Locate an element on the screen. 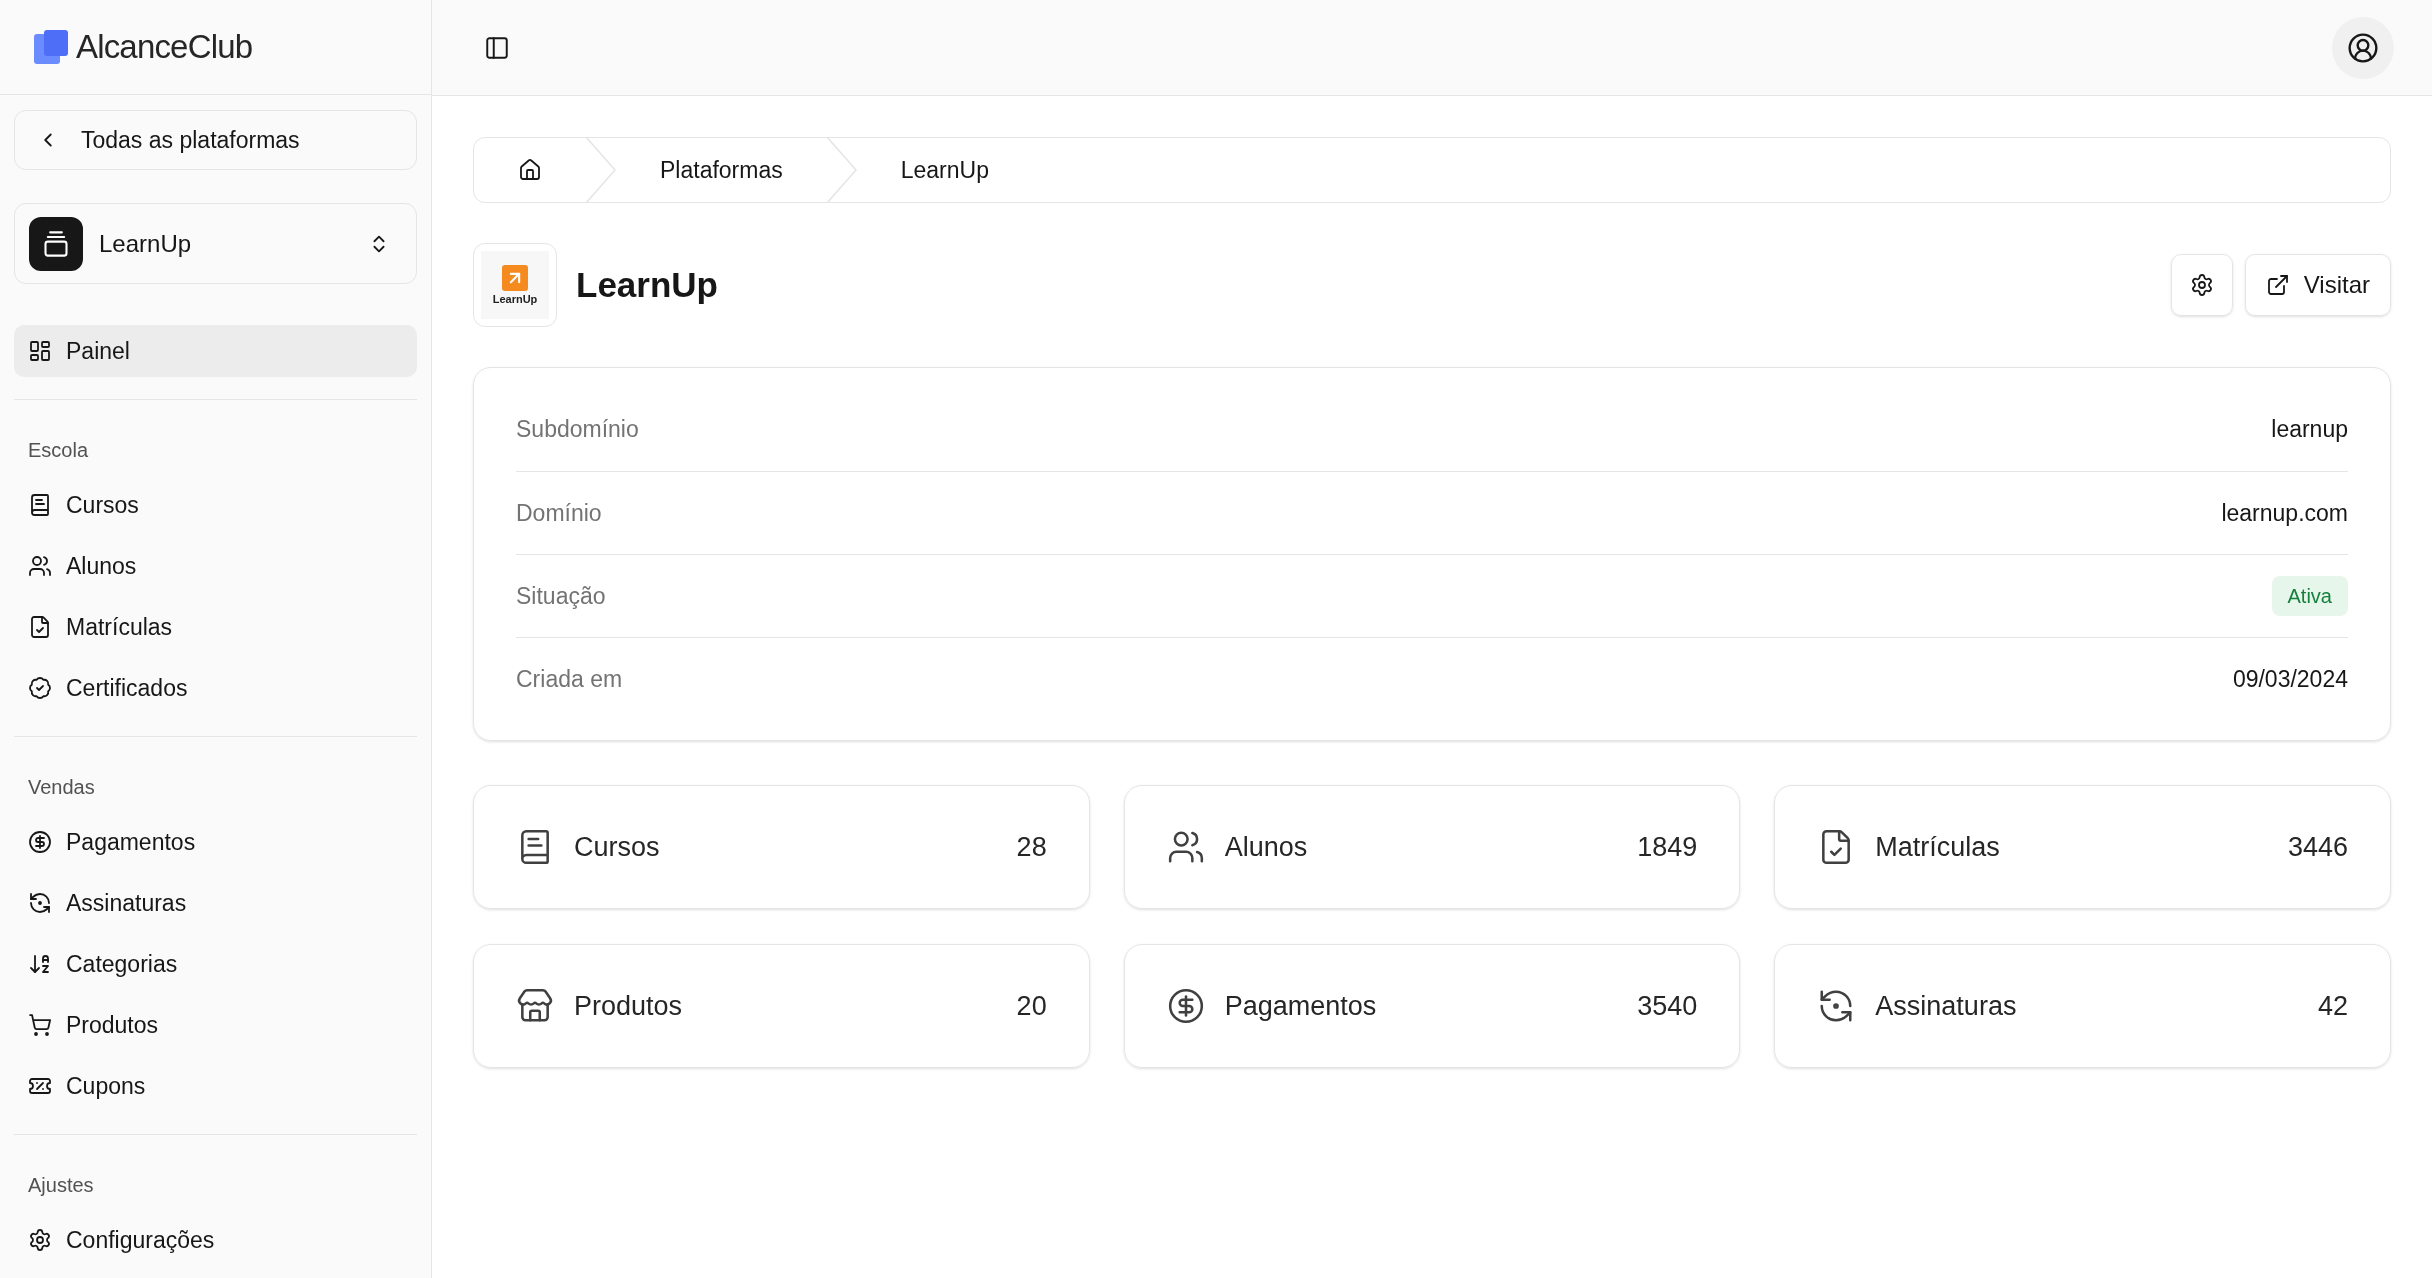  sidebar-toggle-icon is located at coordinates (497, 47).